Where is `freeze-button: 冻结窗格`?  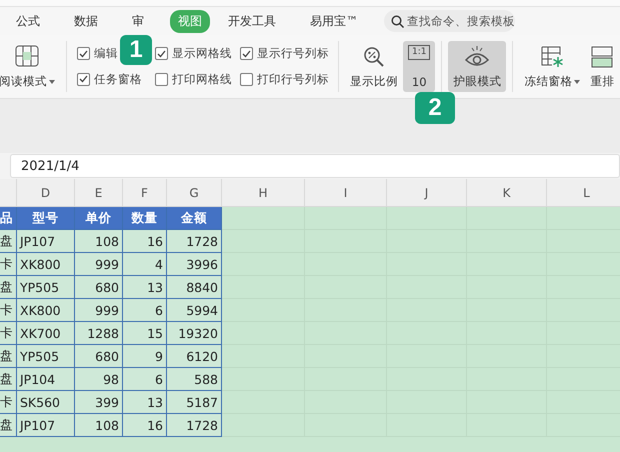 freeze-button: 冻结窗格 is located at coordinates (552, 66).